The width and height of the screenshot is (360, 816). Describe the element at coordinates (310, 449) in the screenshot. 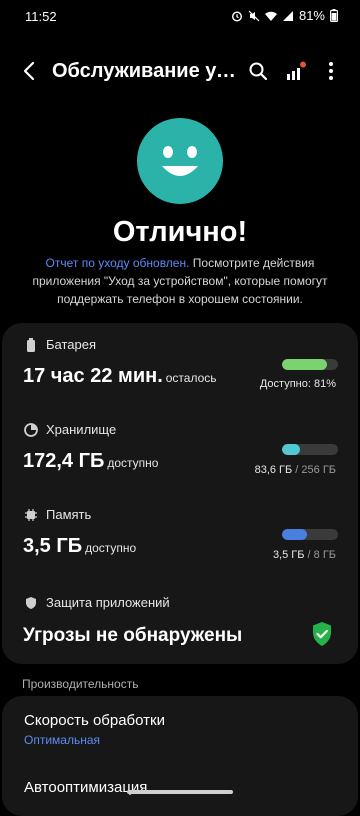

I see `storage-meter` at that location.